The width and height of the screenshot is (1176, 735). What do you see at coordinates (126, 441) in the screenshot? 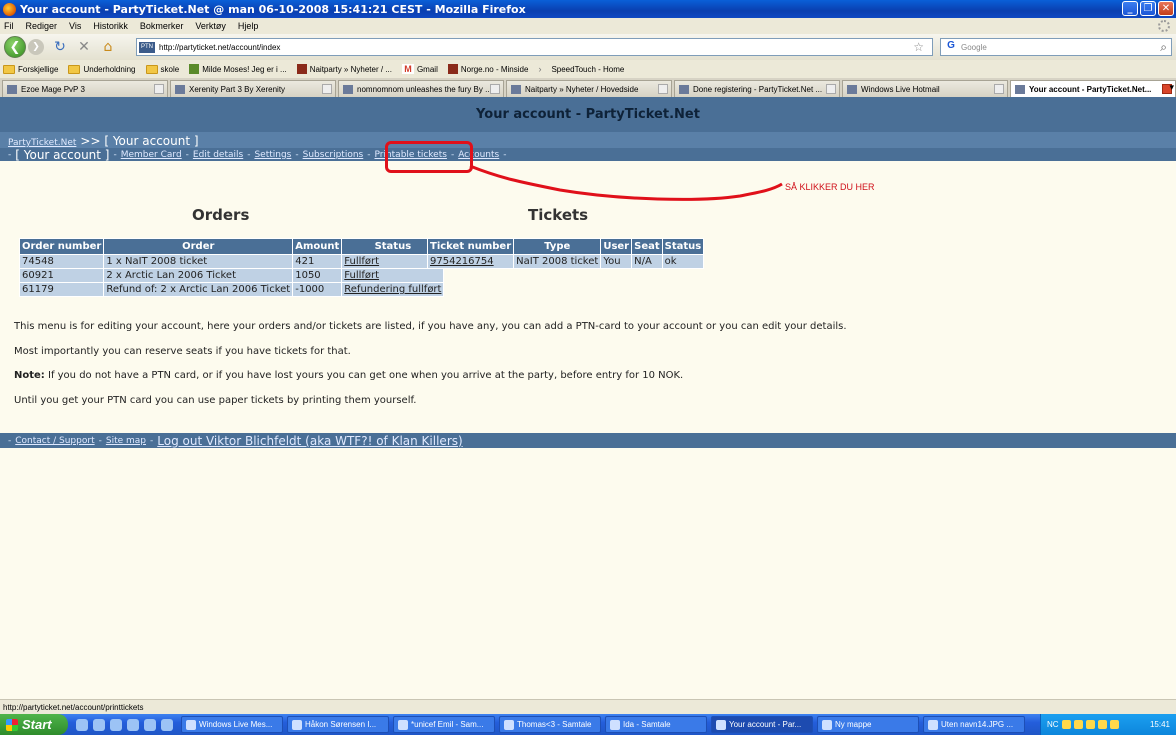
I see `site-map-link: Site map` at bounding box center [126, 441].